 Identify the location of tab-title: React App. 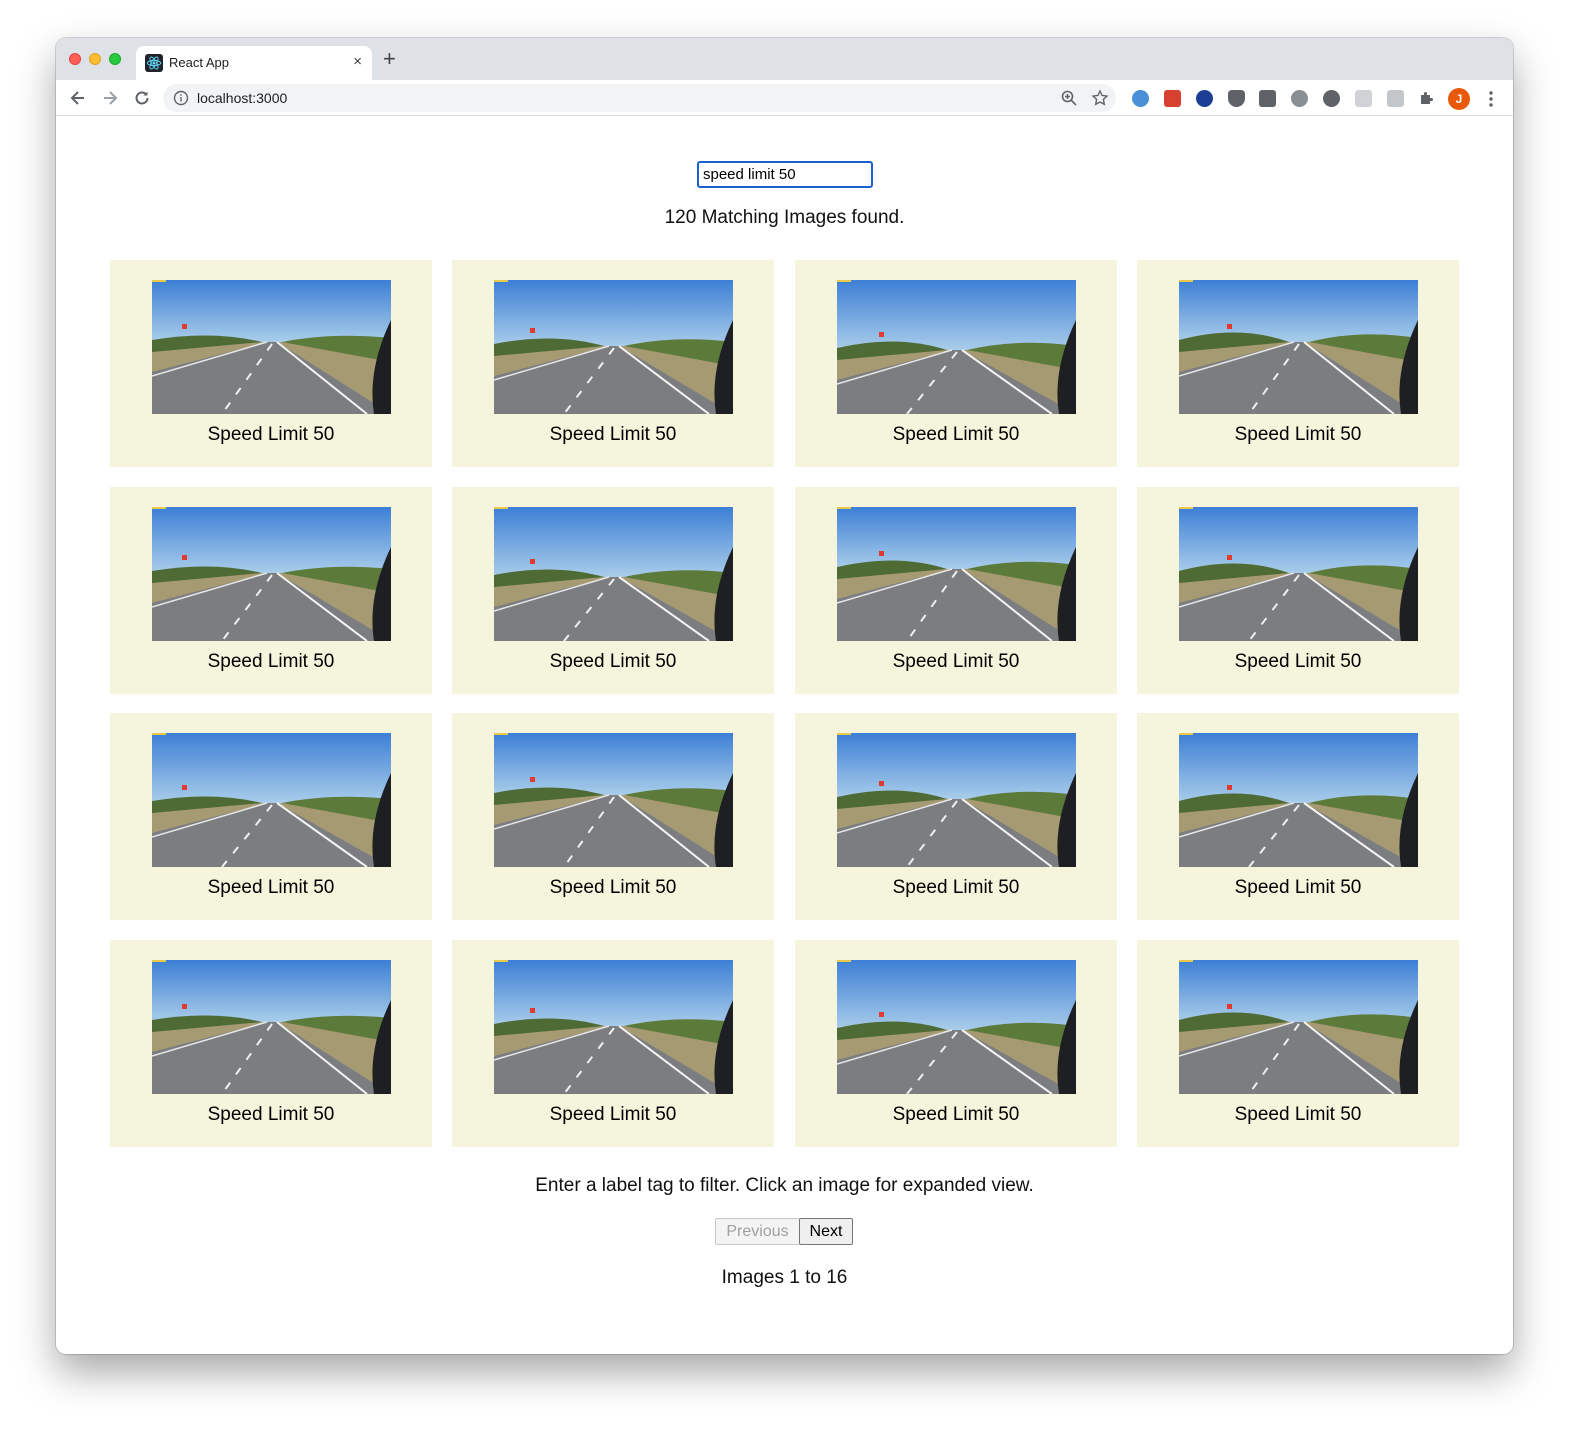
(199, 62).